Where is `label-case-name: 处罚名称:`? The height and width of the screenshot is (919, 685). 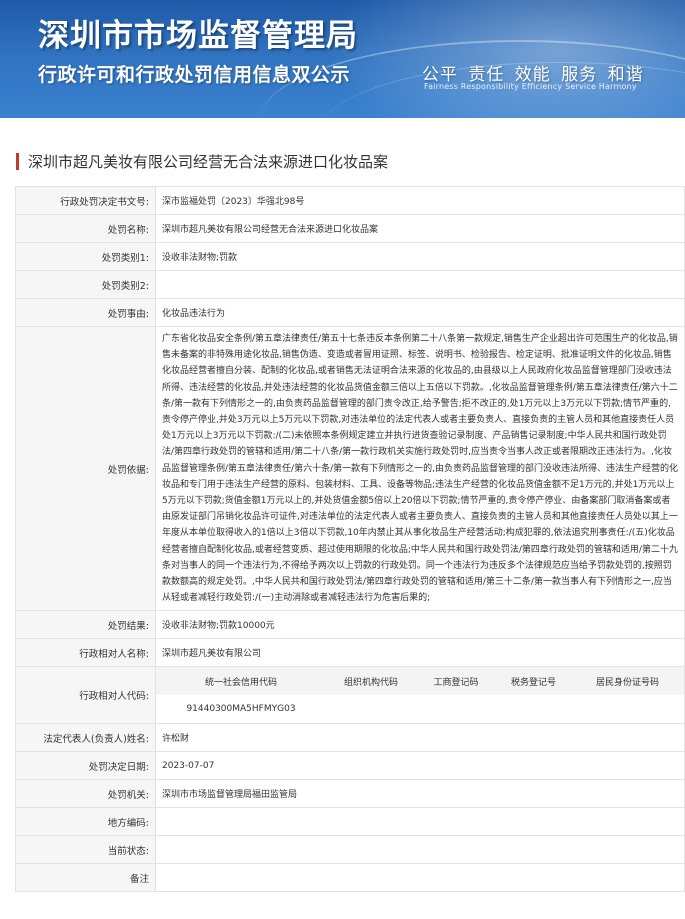
label-case-name: 处罚名称: is located at coordinates (85, 228).